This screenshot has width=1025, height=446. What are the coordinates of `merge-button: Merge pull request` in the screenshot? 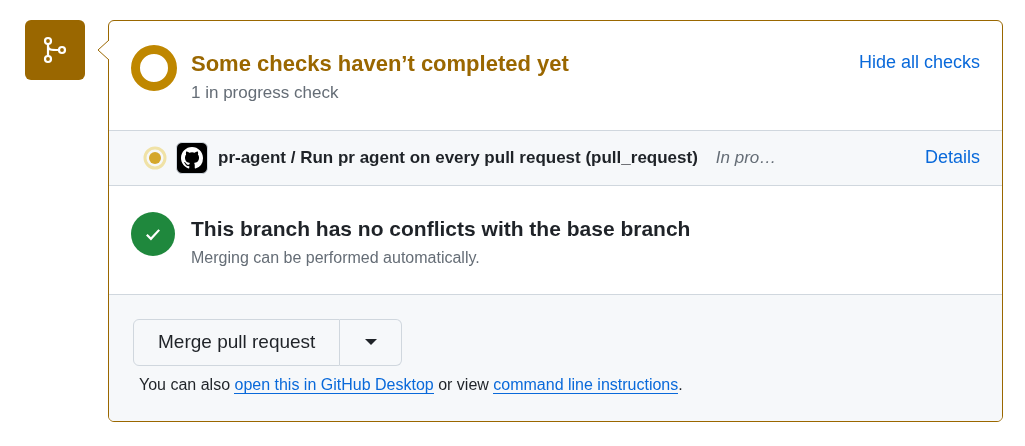 It's located at (237, 342).